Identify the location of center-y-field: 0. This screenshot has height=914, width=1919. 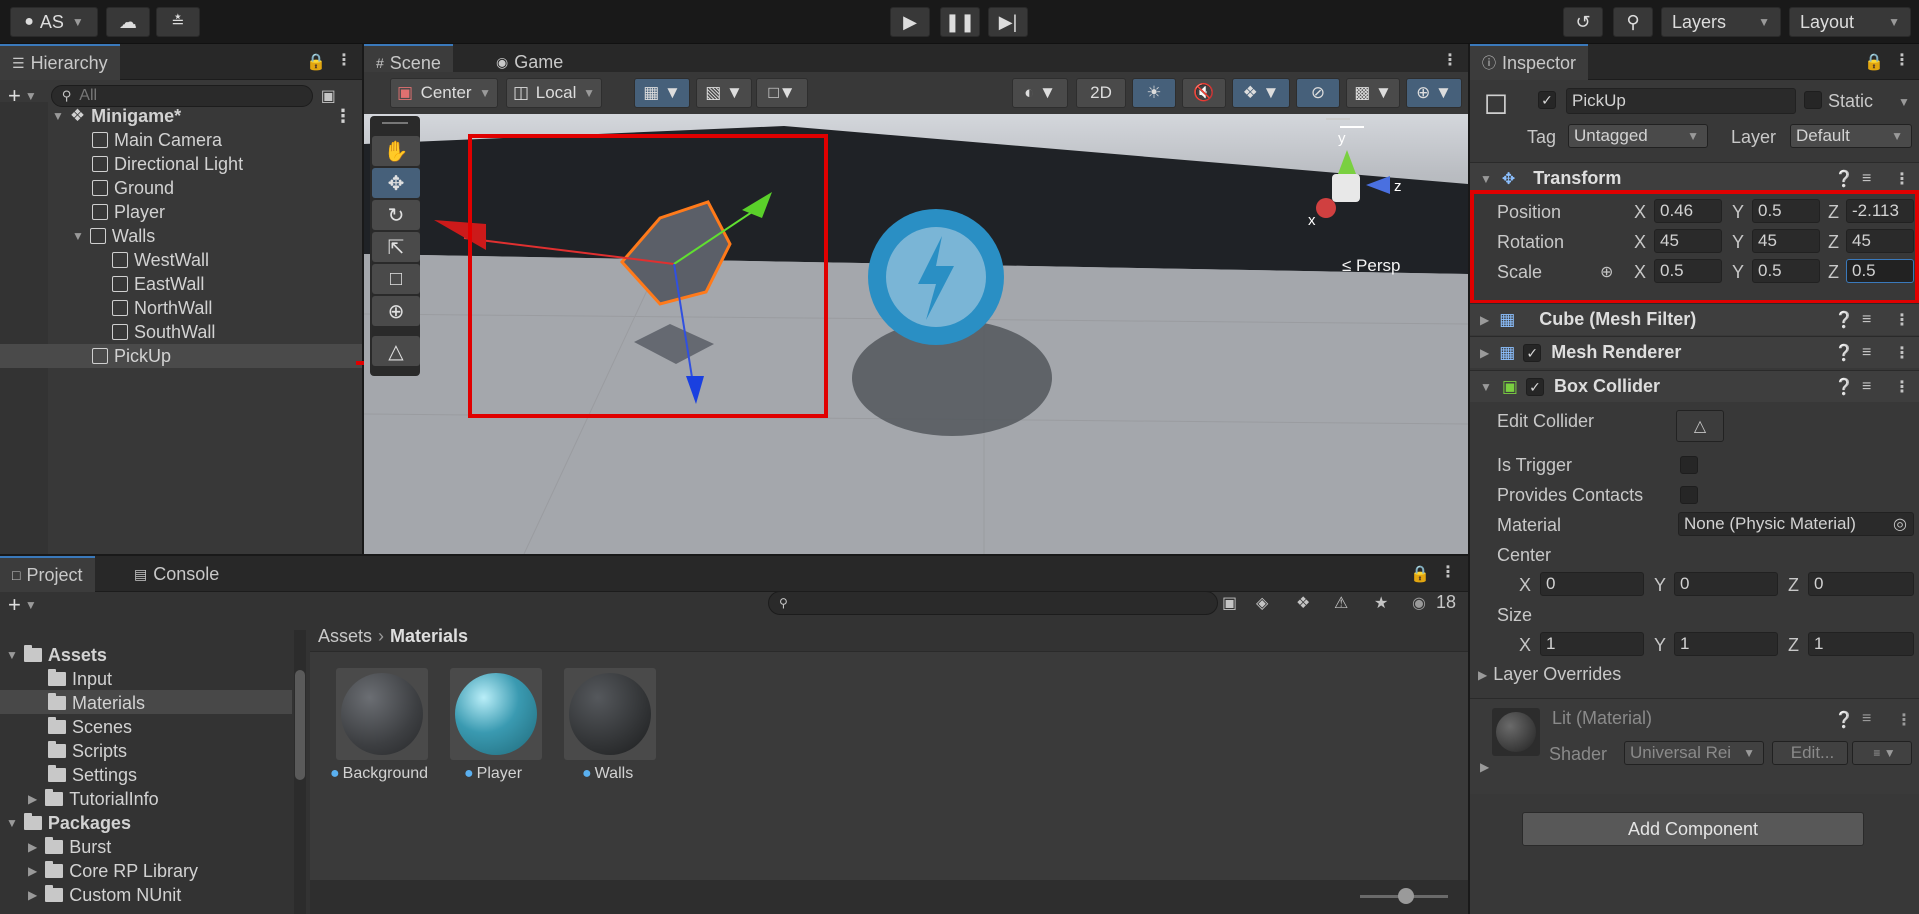
(1726, 584).